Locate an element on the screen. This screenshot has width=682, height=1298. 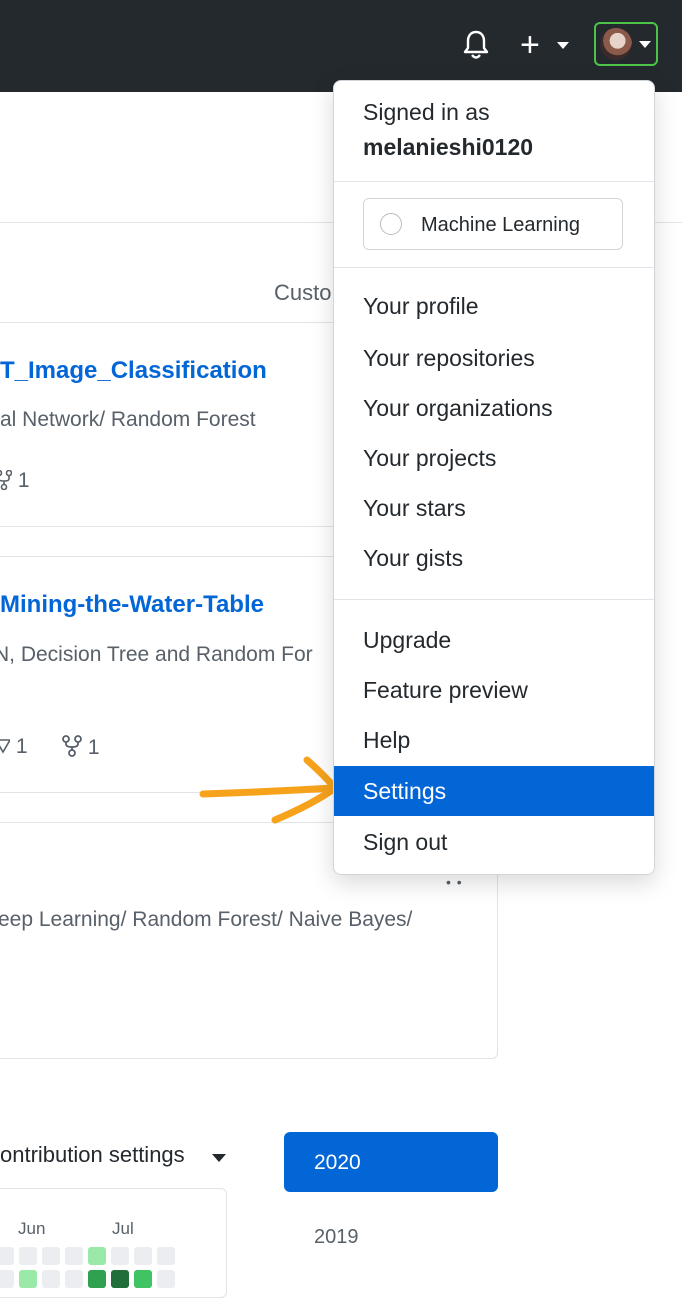
menu-item-your-stars: Your stars is located at coordinates (494, 508).